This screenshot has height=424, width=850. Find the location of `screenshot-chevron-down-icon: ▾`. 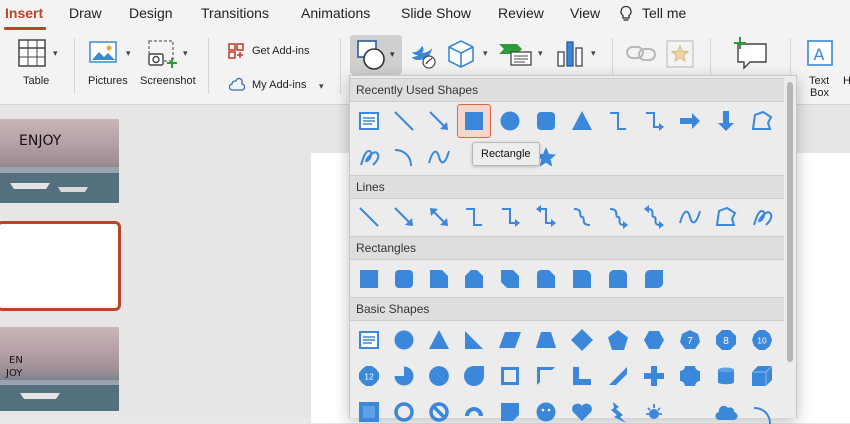

screenshot-chevron-down-icon: ▾ is located at coordinates (185, 53).